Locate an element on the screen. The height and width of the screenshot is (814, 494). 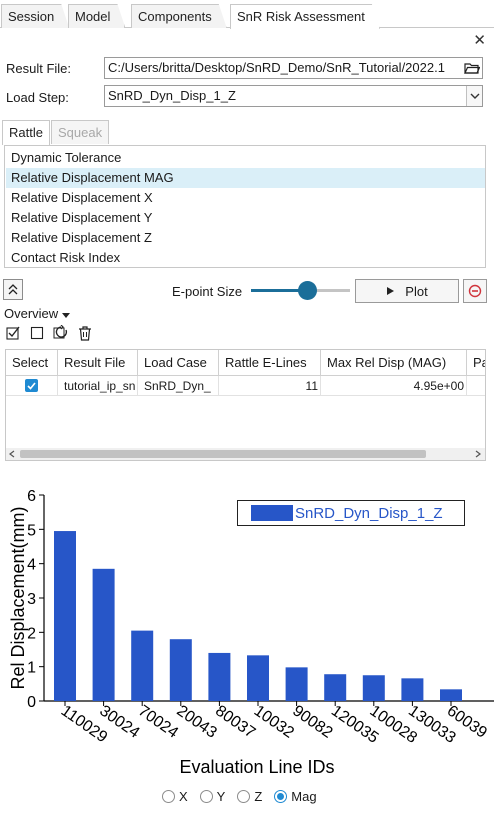
radio-label: X is located at coordinates (183, 796).